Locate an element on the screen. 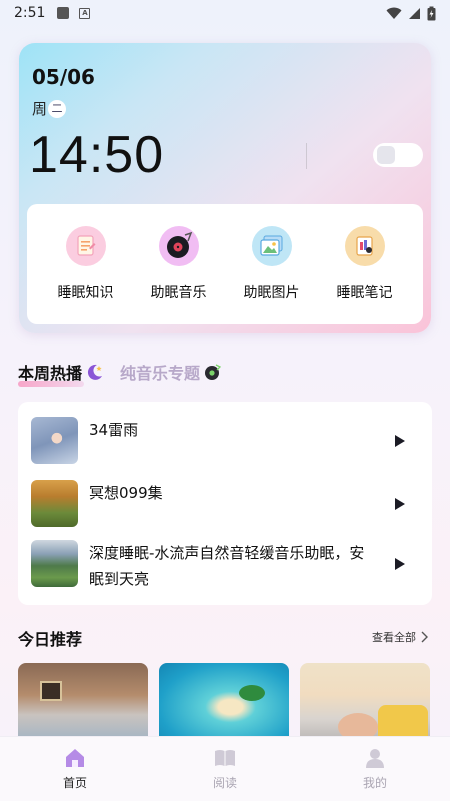 The image size is (450, 801). notebook-icon is located at coordinates (364, 246).